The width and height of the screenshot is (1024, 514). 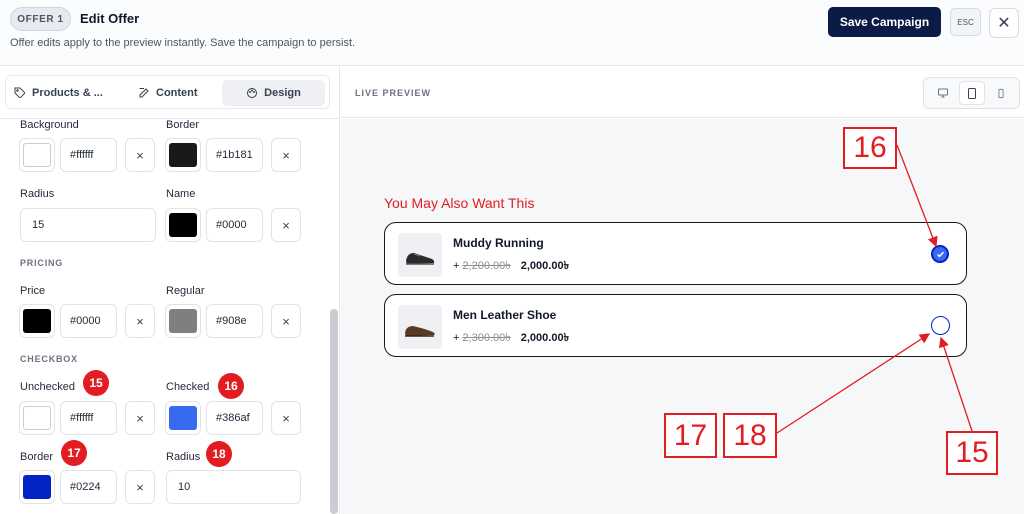 I want to click on price-row: +2,300.00৳ 2,000.00৳, so click(x=511, y=338).